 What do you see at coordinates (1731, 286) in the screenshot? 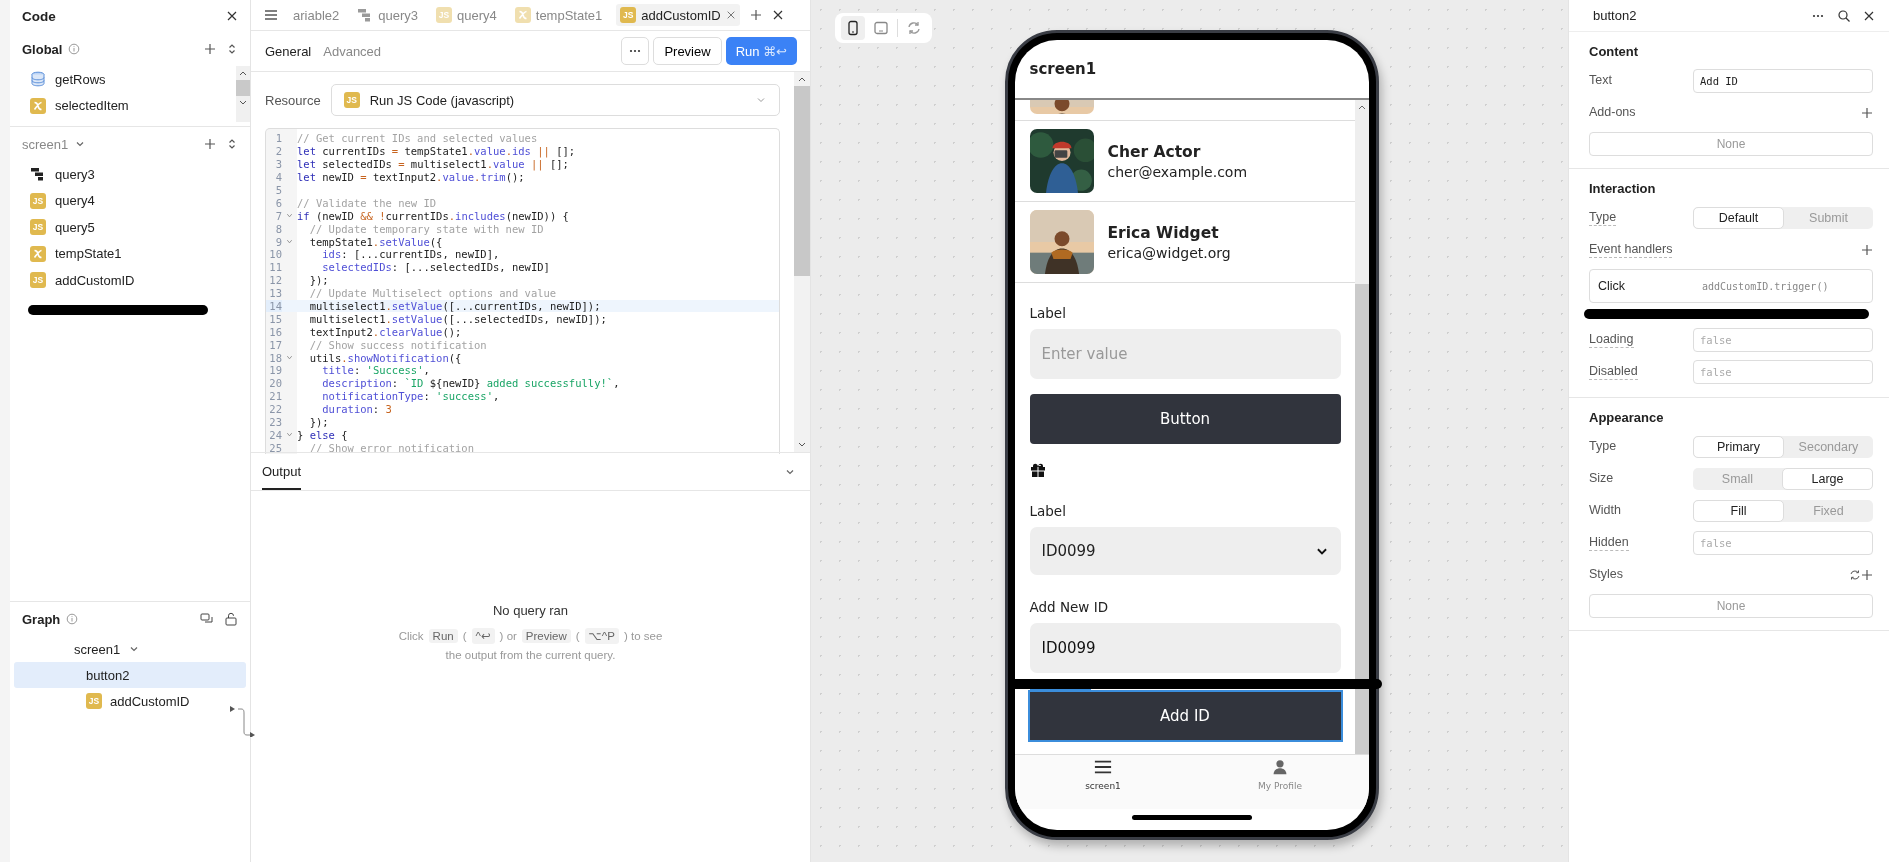
I see `event-handler: Click addCustomID.trigger()` at bounding box center [1731, 286].